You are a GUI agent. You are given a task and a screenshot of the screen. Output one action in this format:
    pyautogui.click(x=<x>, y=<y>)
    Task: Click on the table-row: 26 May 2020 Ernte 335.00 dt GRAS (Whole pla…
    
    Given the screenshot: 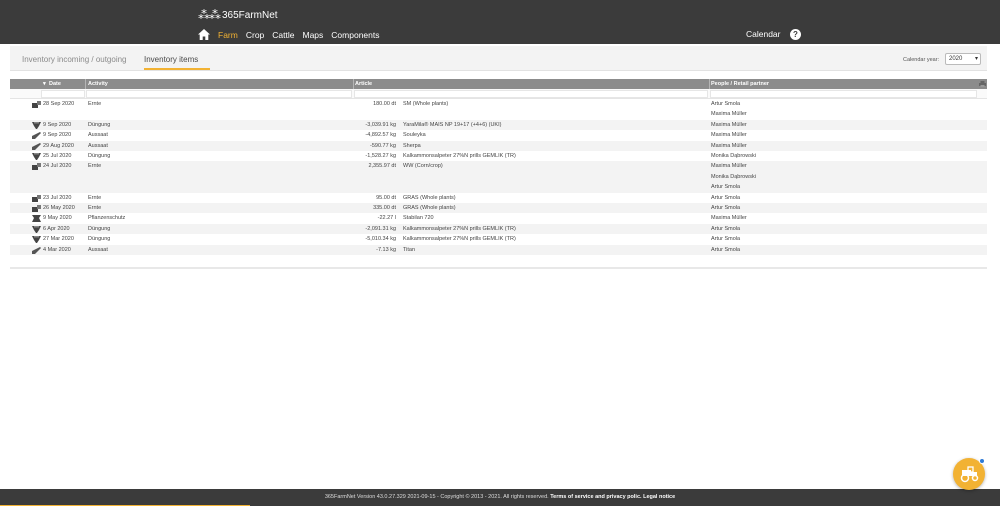 What is the action you would take?
    pyautogui.click(x=498, y=208)
    